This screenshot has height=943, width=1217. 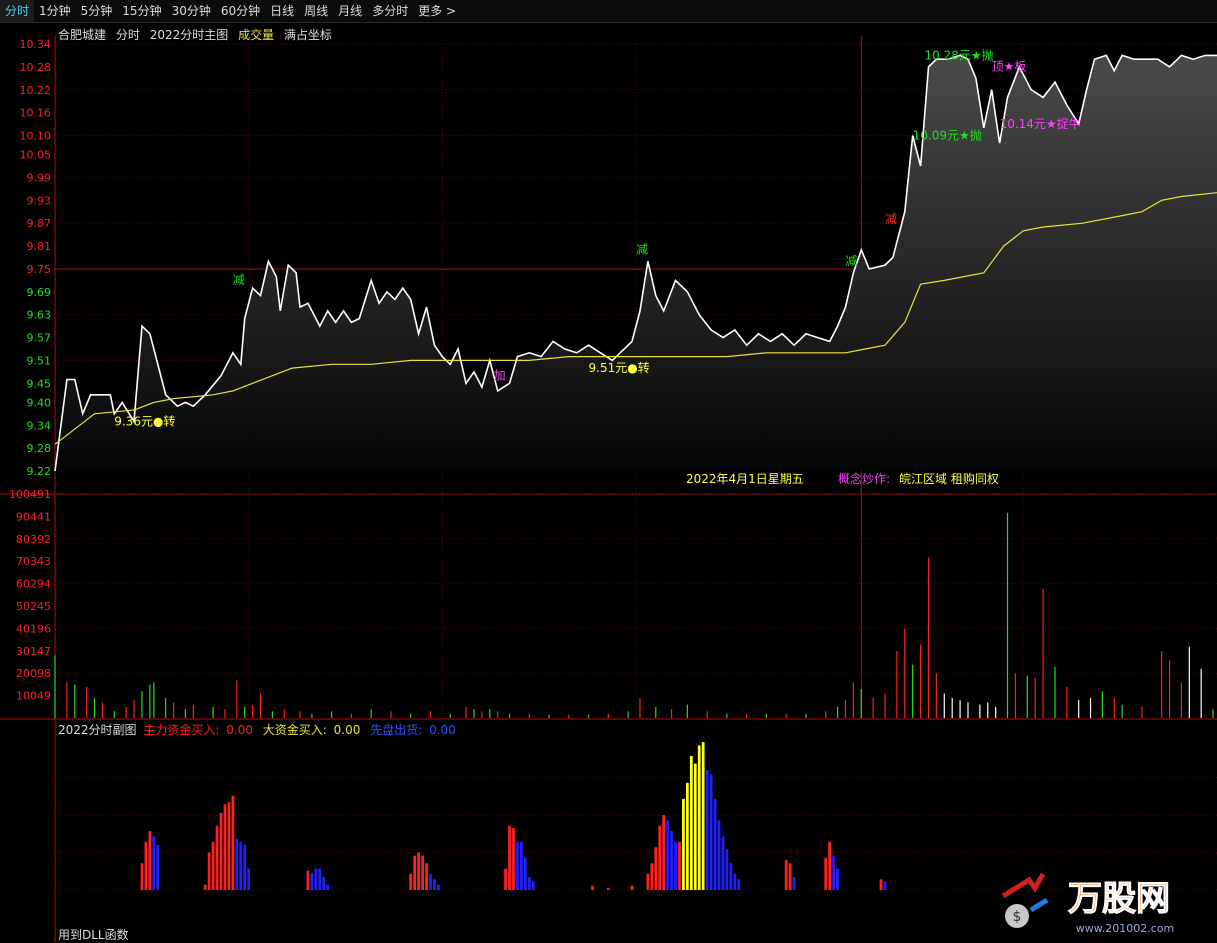 What do you see at coordinates (39, 338) in the screenshot?
I see `price-tick-label: 9.57` at bounding box center [39, 338].